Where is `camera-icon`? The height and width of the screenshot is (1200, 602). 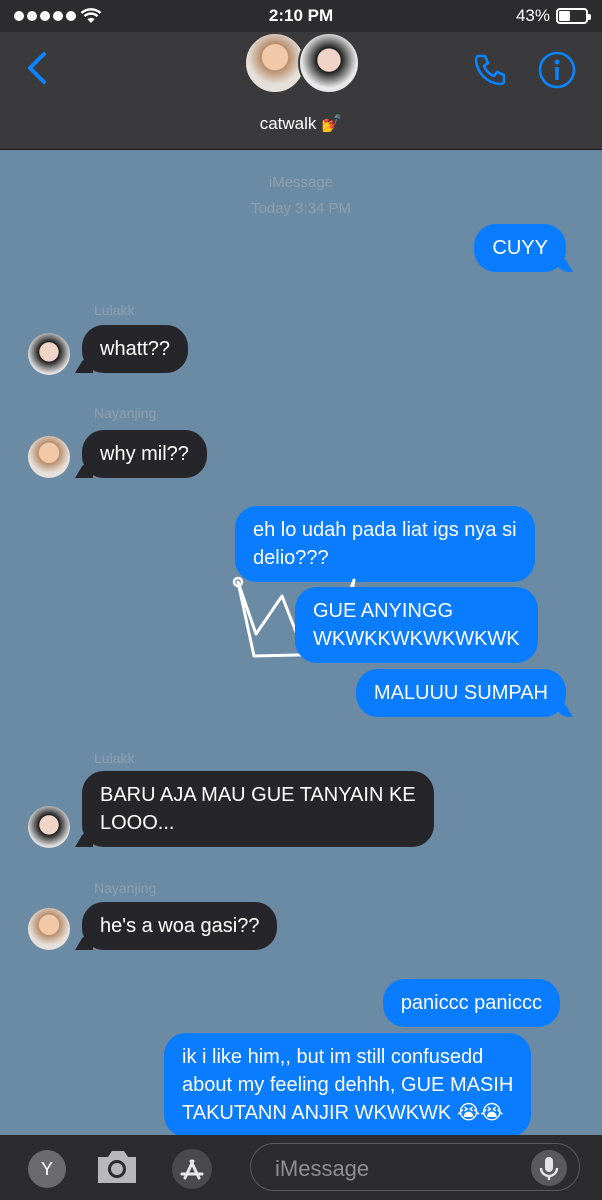
camera-icon is located at coordinates (117, 1167).